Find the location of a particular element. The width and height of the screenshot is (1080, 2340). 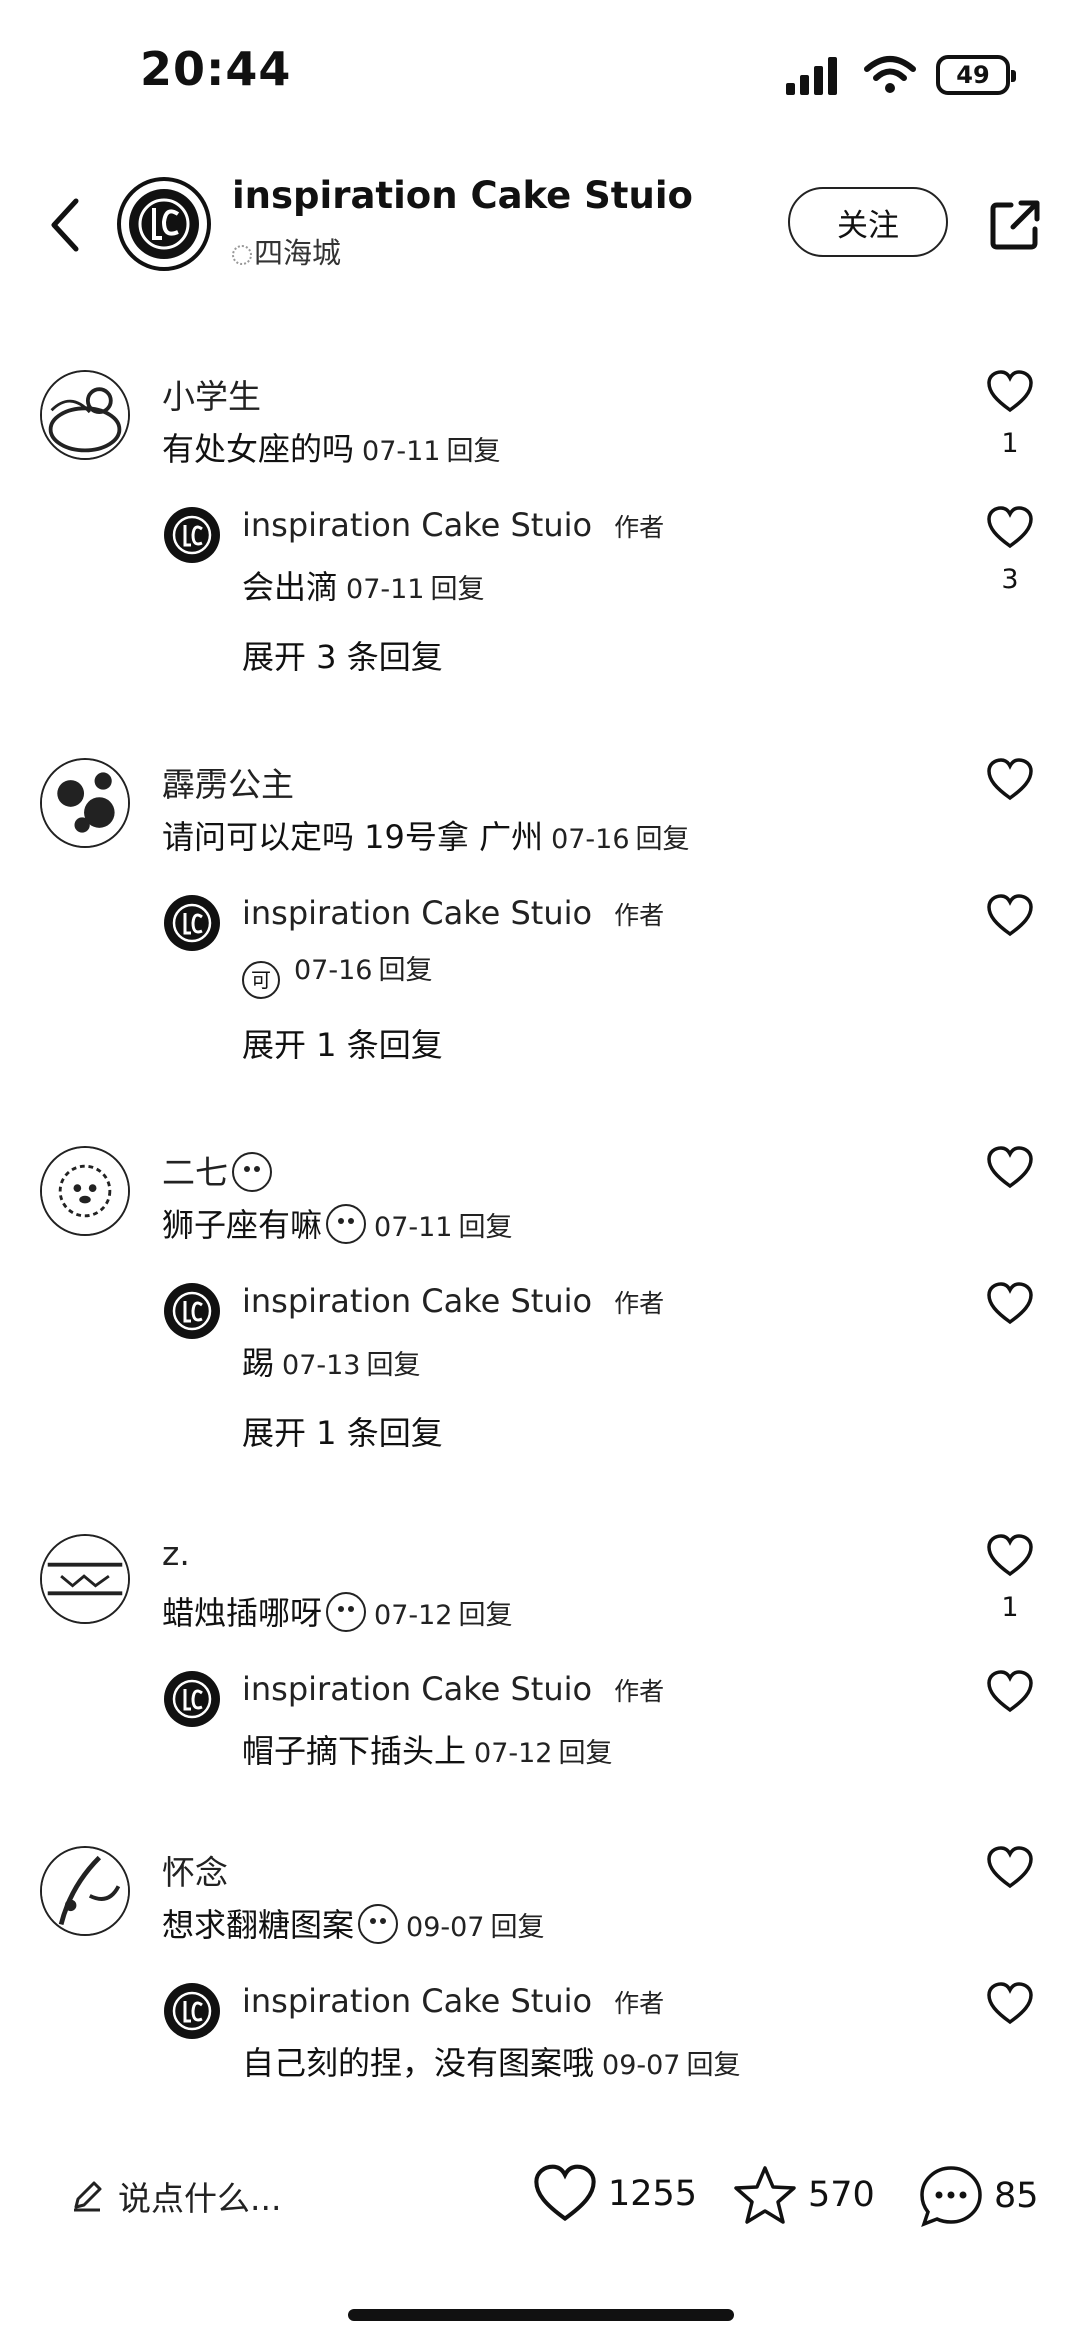

comment-username: 怀念 is located at coordinates (195, 1870).